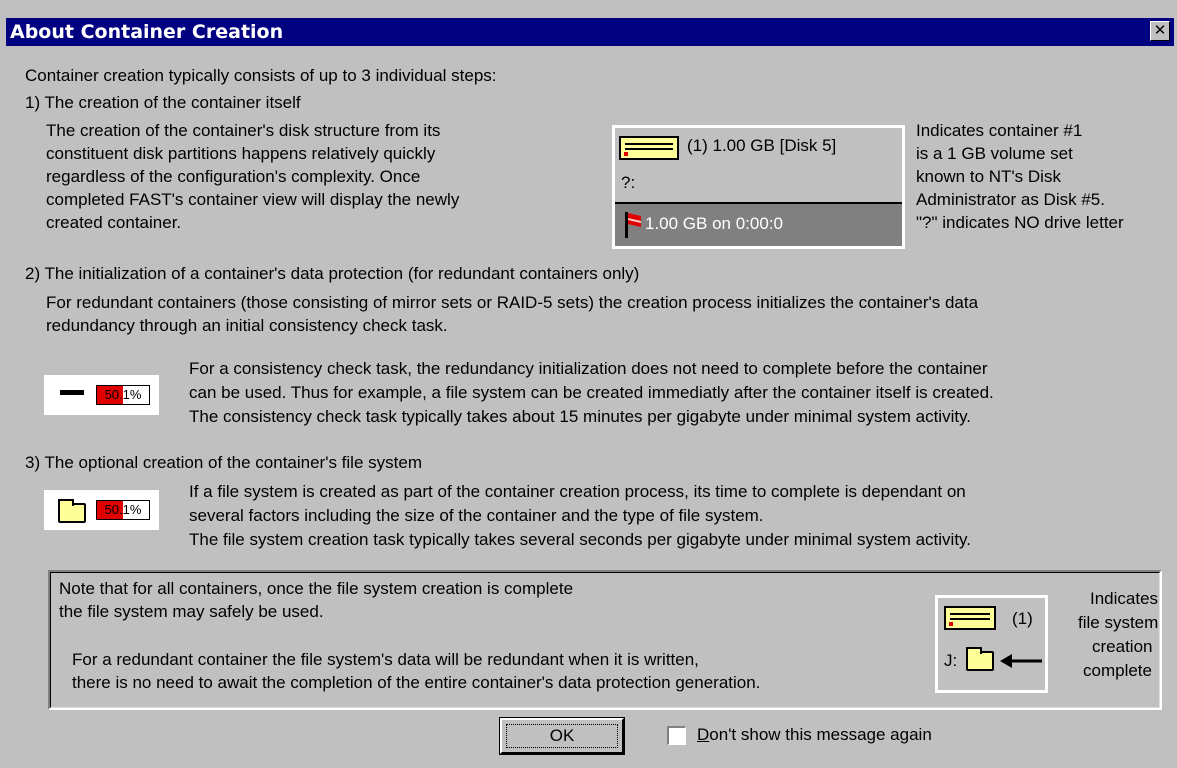  What do you see at coordinates (114, 222) in the screenshot?
I see `step1-line: created container.` at bounding box center [114, 222].